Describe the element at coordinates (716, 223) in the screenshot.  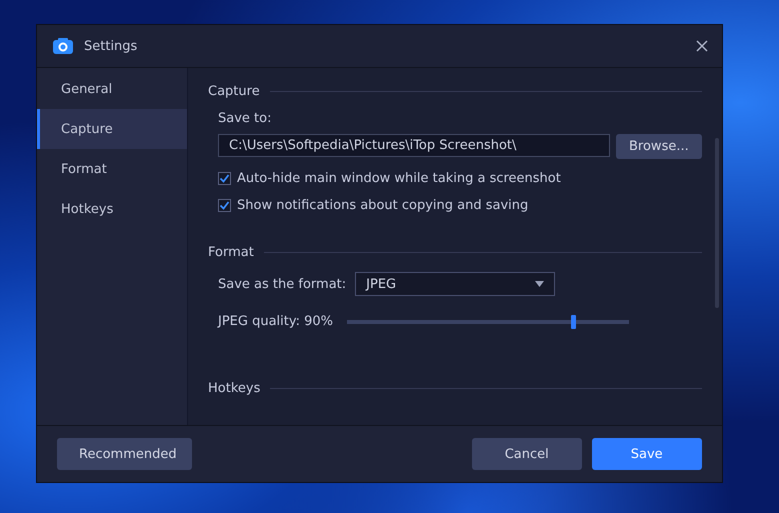
I see `scrollbar` at that location.